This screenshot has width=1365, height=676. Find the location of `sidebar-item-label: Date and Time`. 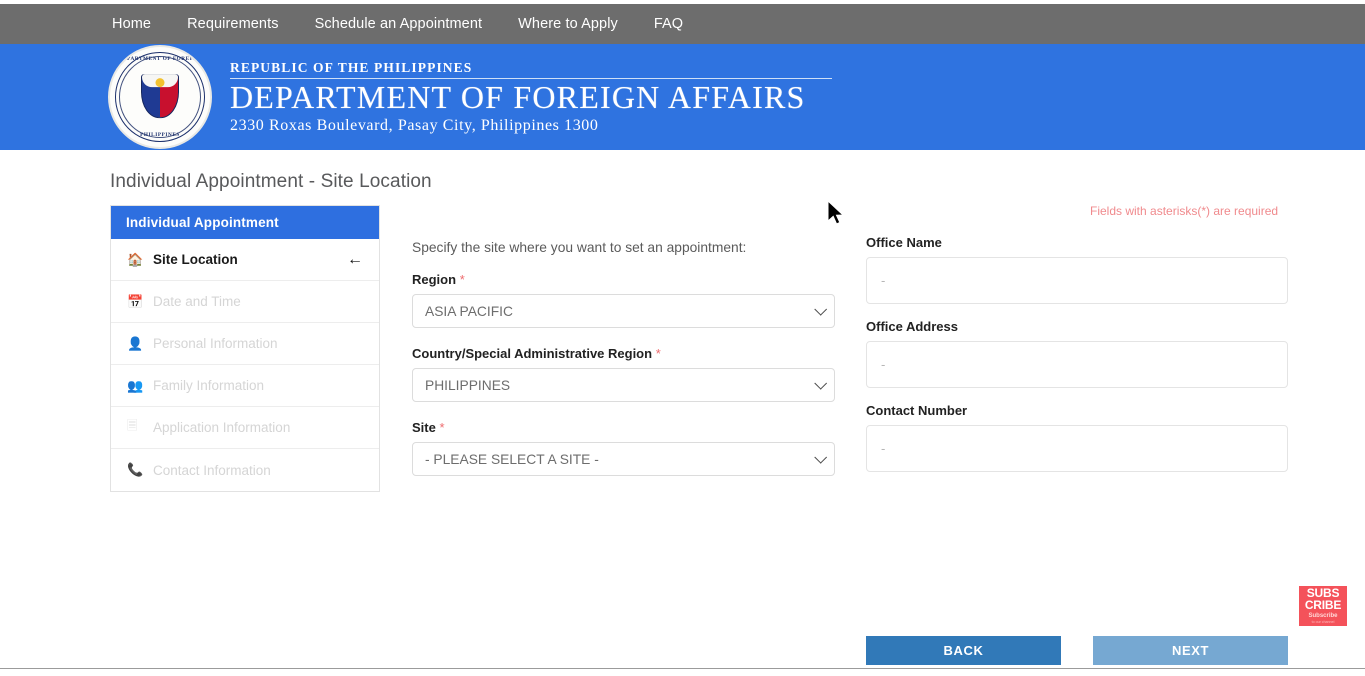

sidebar-item-label: Date and Time is located at coordinates (197, 301).